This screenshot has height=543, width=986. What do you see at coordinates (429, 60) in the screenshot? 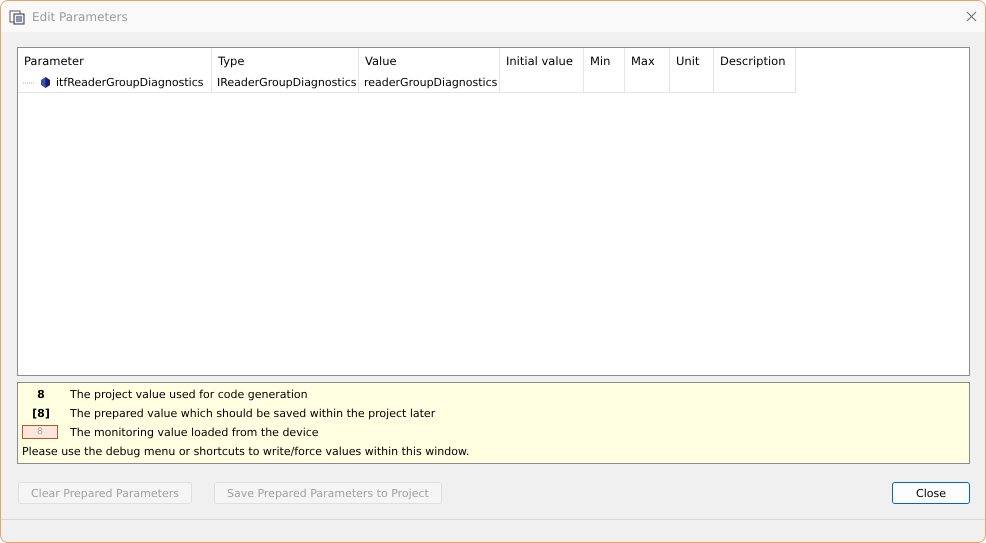
I see `column-header: Value` at bounding box center [429, 60].